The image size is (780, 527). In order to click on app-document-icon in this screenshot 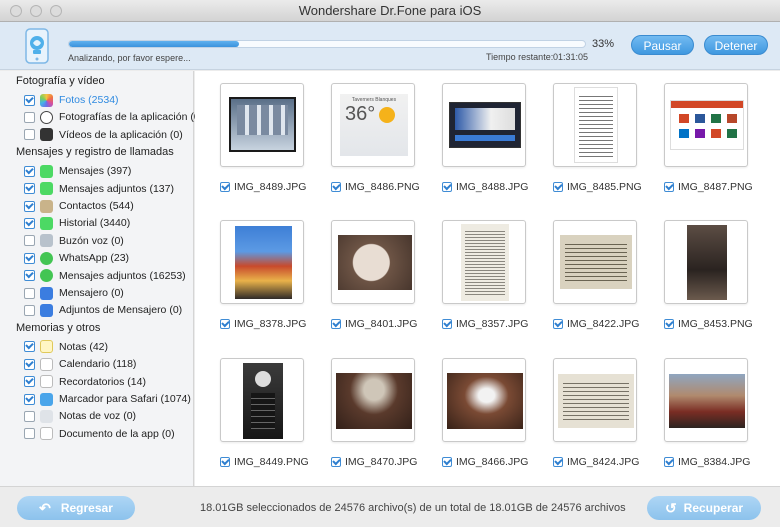, I will do `click(46, 434)`.